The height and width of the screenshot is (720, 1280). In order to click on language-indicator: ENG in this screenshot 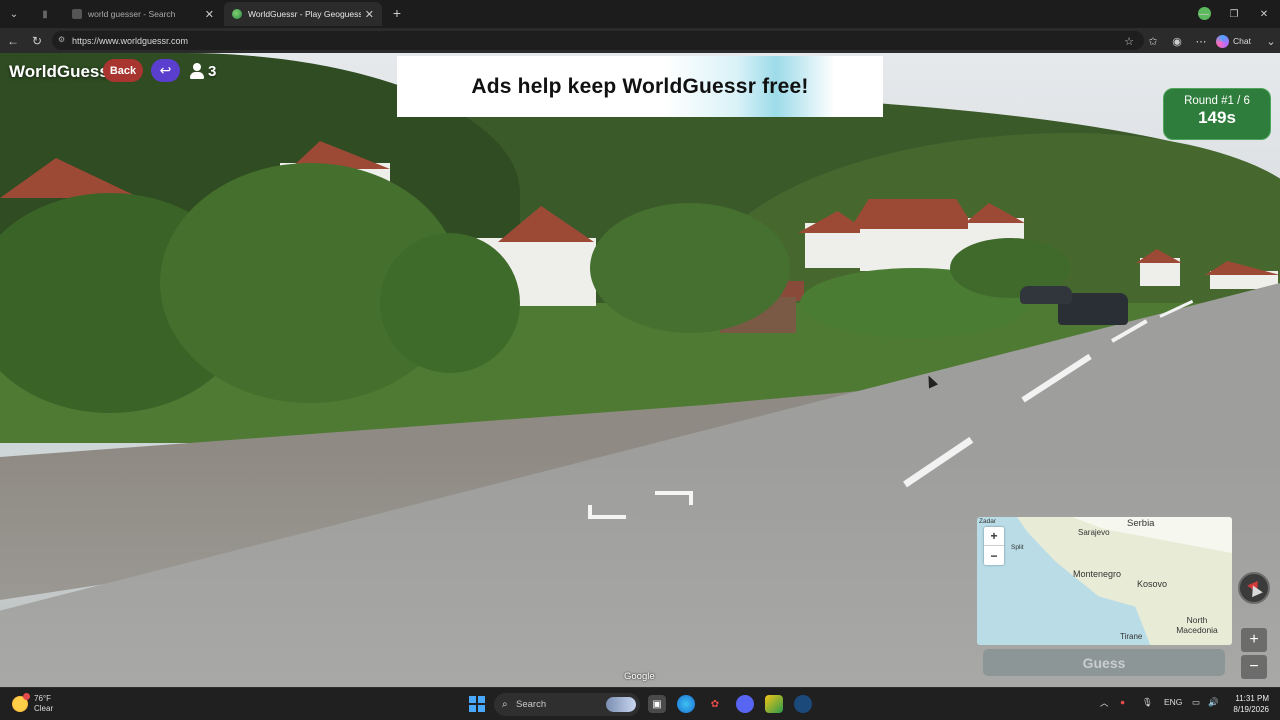, I will do `click(1173, 702)`.